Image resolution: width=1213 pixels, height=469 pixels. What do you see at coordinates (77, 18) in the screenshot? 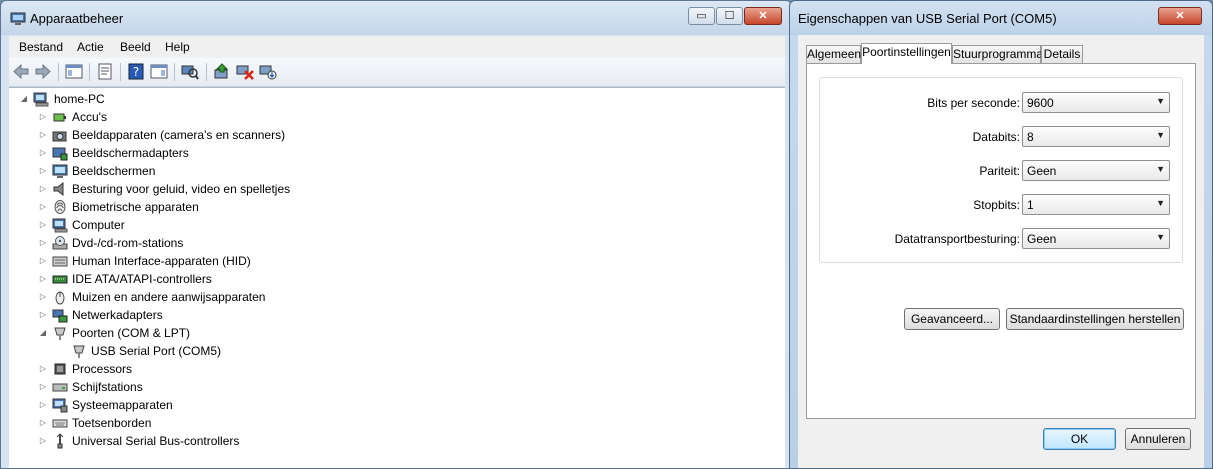
I see `device-manager-title: Apparaatbeheer` at bounding box center [77, 18].